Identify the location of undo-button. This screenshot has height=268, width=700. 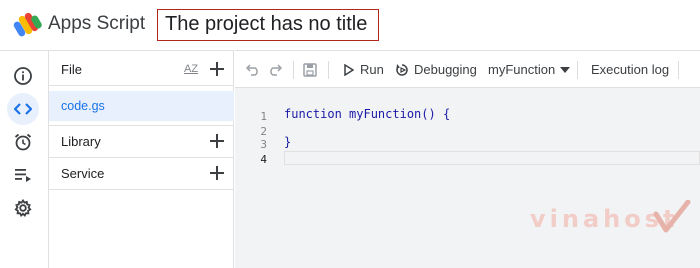
(253, 69).